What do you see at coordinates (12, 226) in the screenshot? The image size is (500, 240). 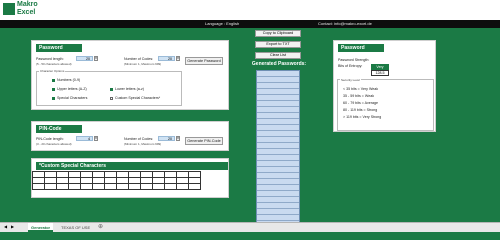 I see `tab-scroll-right-icon: ▶` at bounding box center [12, 226].